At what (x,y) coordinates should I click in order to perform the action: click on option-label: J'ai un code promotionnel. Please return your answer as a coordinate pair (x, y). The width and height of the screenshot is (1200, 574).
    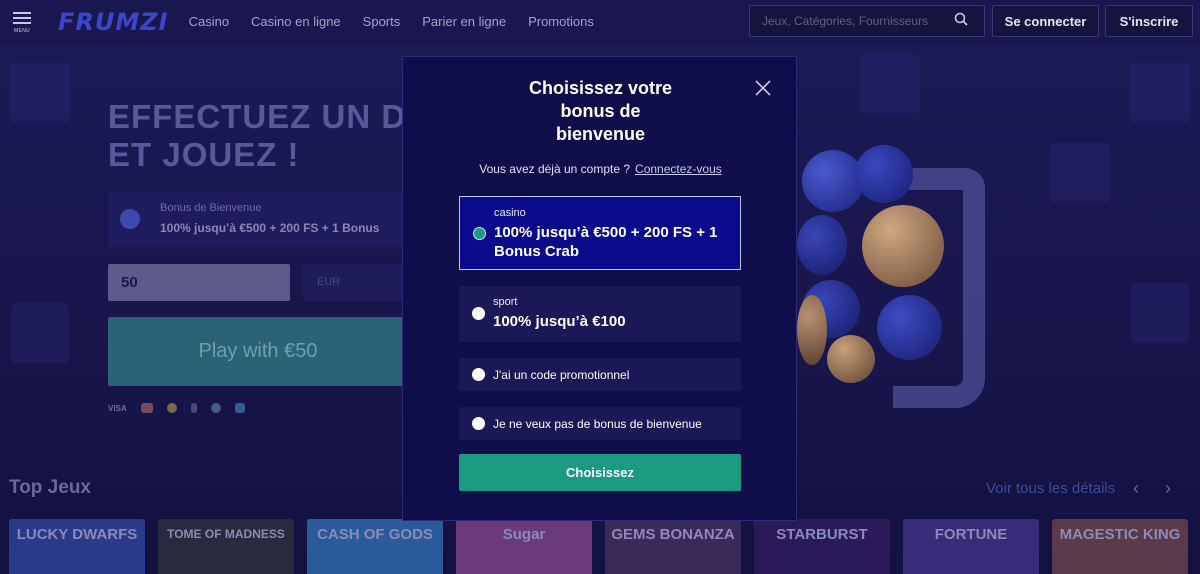
    Looking at the image, I should click on (561, 375).